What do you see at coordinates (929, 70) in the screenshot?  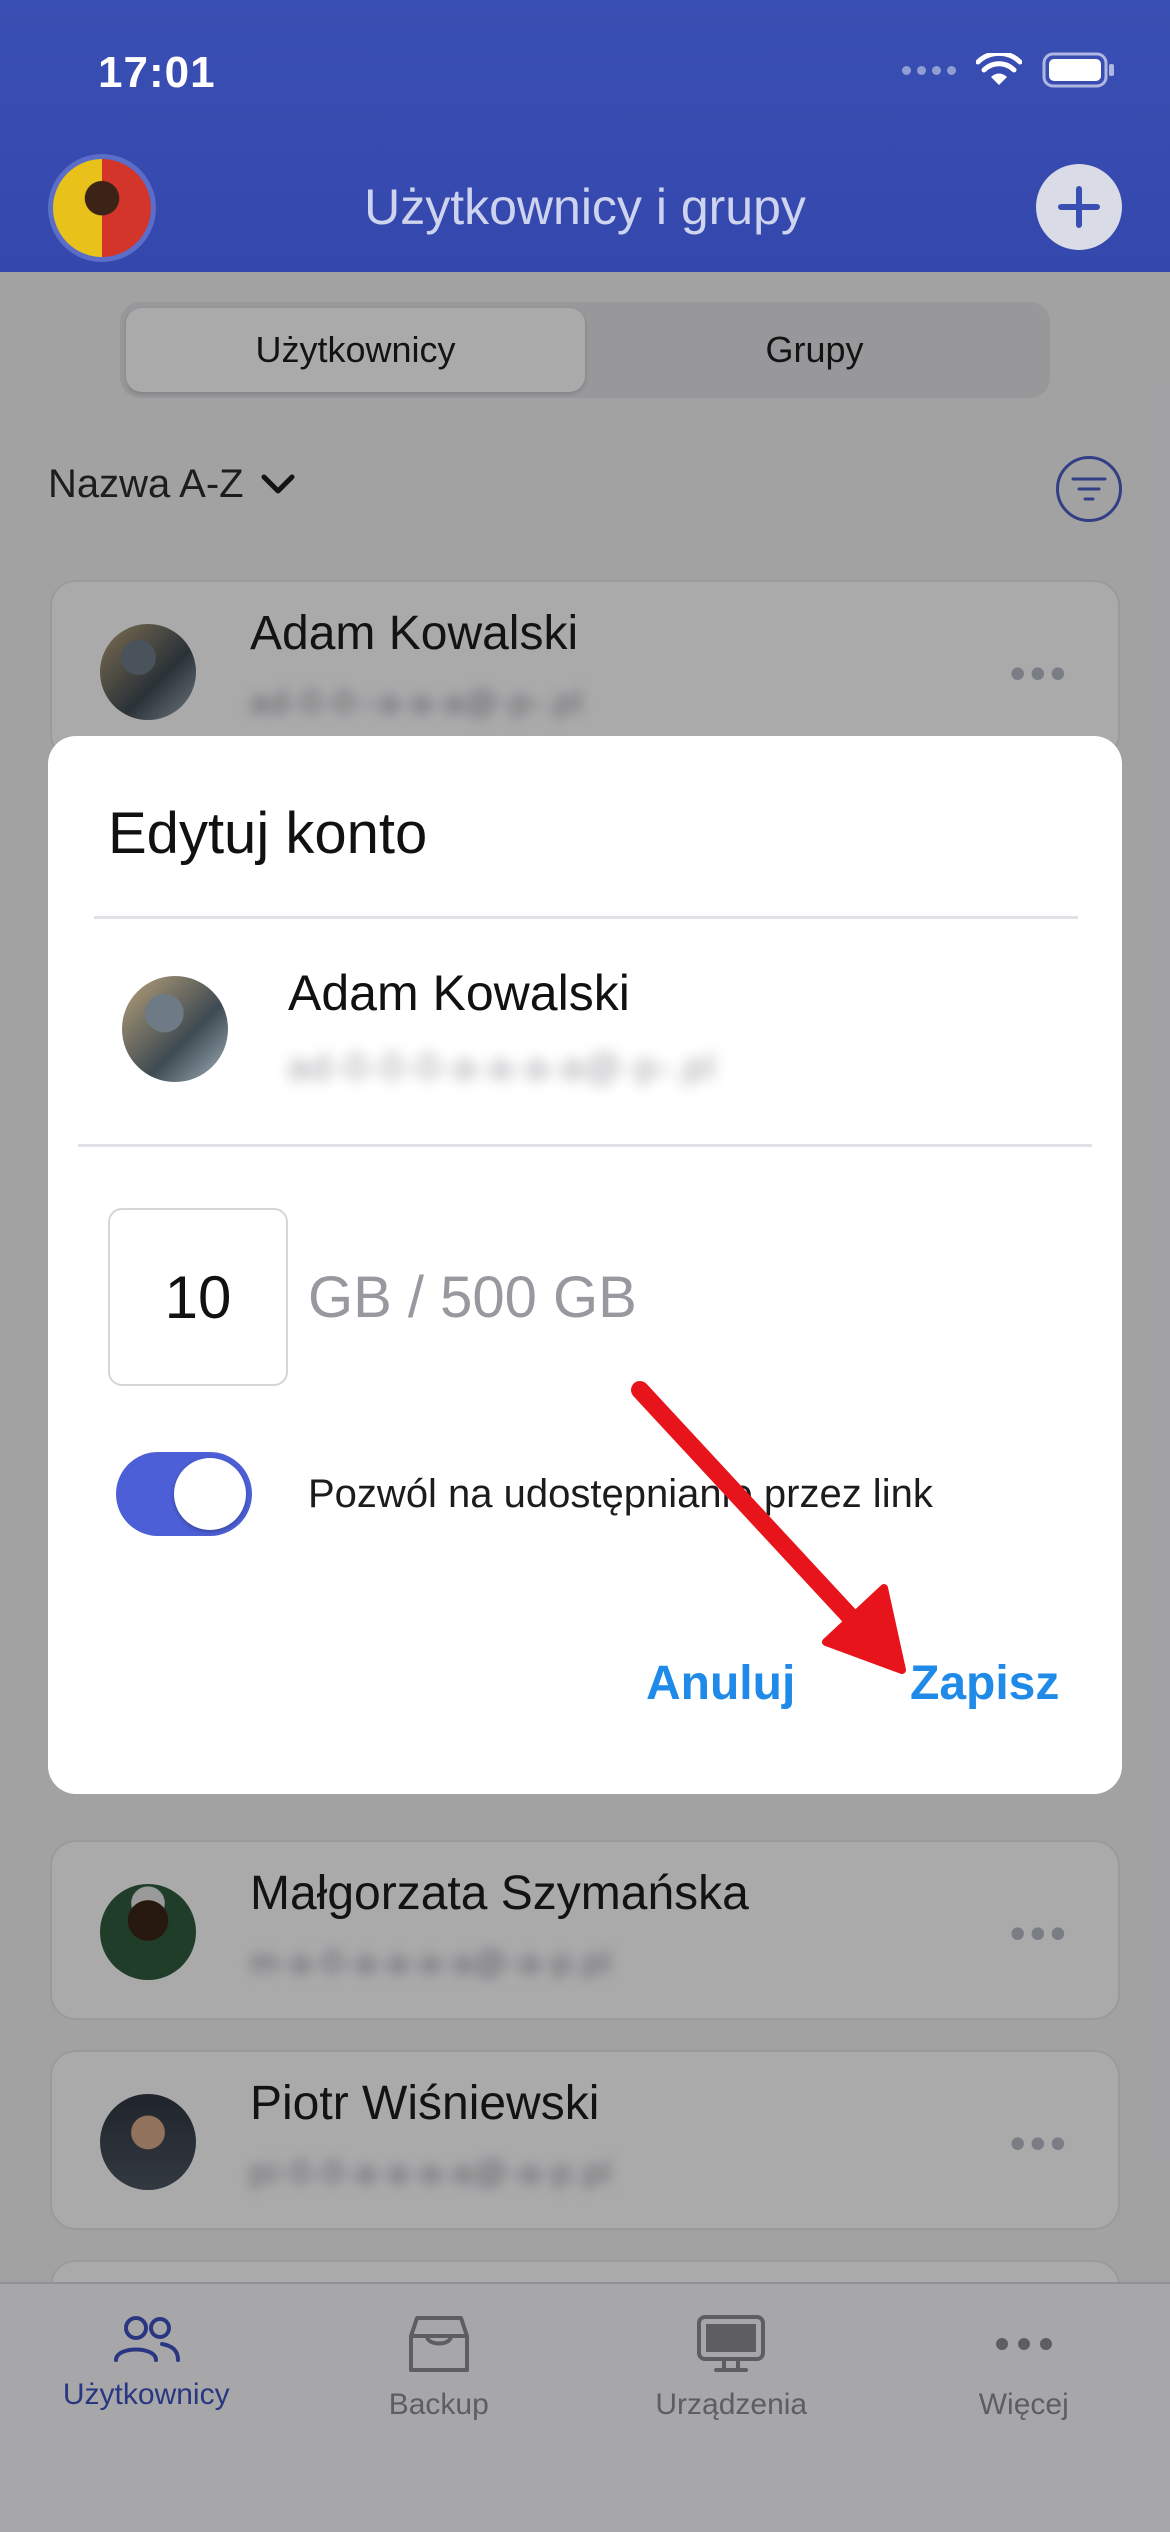 I see `signal-icon` at bounding box center [929, 70].